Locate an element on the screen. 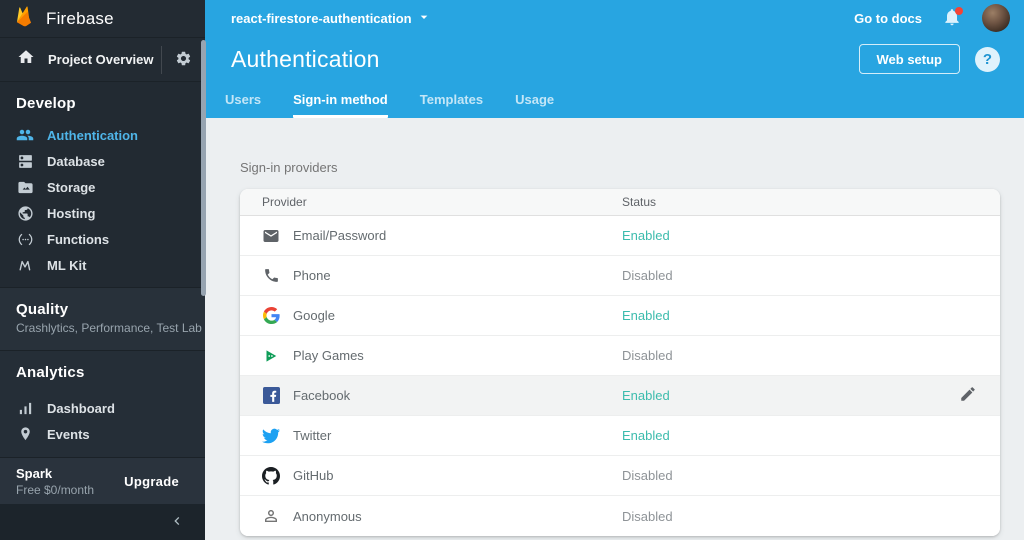 The height and width of the screenshot is (540, 1024). table-row-facebook: Facebook Enabled is located at coordinates (620, 396).